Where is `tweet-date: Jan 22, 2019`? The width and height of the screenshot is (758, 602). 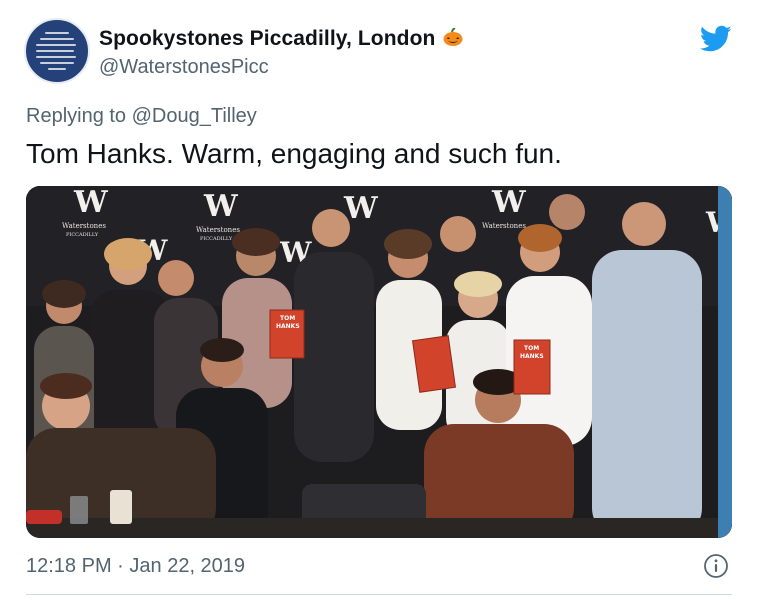 tweet-date: Jan 22, 2019 is located at coordinates (187, 566).